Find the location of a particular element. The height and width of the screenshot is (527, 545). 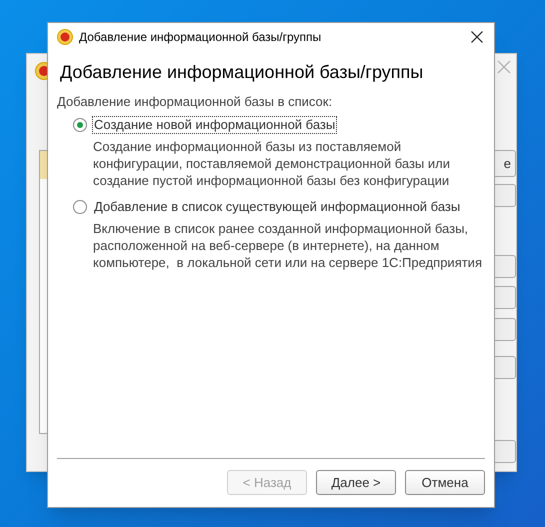

dialog-heading: Добавление информационной базы/группы is located at coordinates (242, 72).